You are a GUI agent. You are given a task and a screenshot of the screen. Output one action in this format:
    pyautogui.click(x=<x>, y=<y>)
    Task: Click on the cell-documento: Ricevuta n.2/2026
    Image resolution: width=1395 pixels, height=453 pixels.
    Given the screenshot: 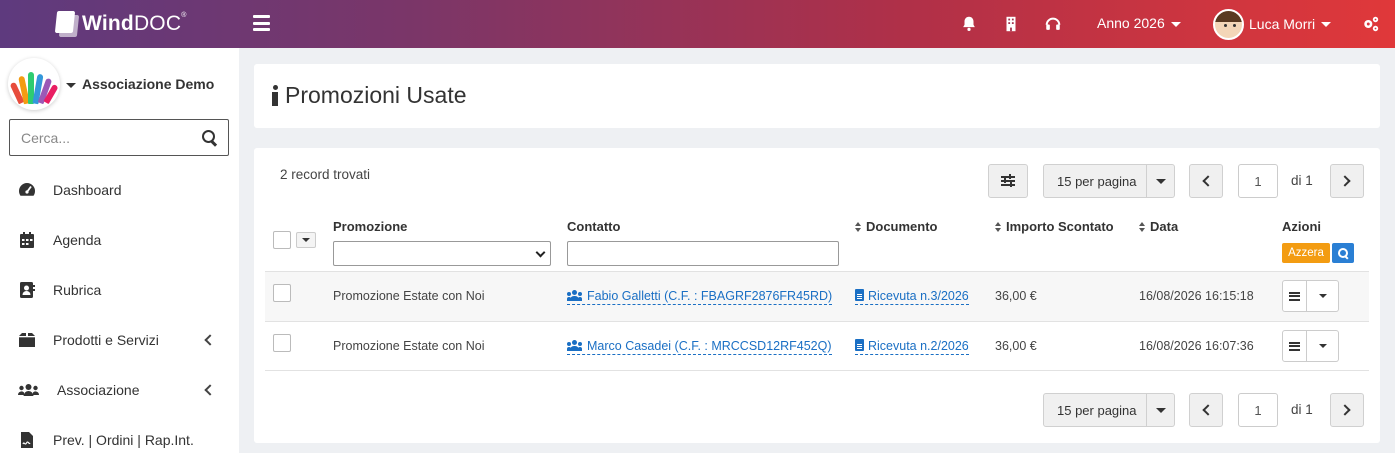 What is the action you would take?
    pyautogui.click(x=912, y=347)
    